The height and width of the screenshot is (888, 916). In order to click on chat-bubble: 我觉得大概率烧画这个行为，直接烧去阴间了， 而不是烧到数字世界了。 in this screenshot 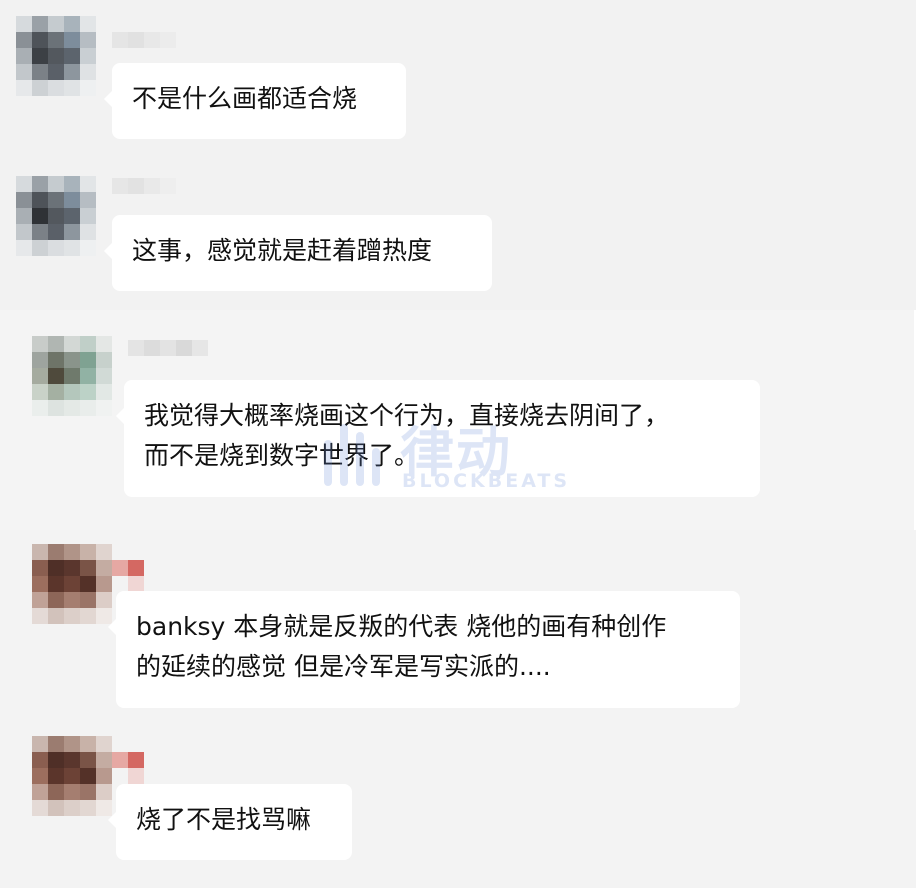, I will do `click(438, 438)`.